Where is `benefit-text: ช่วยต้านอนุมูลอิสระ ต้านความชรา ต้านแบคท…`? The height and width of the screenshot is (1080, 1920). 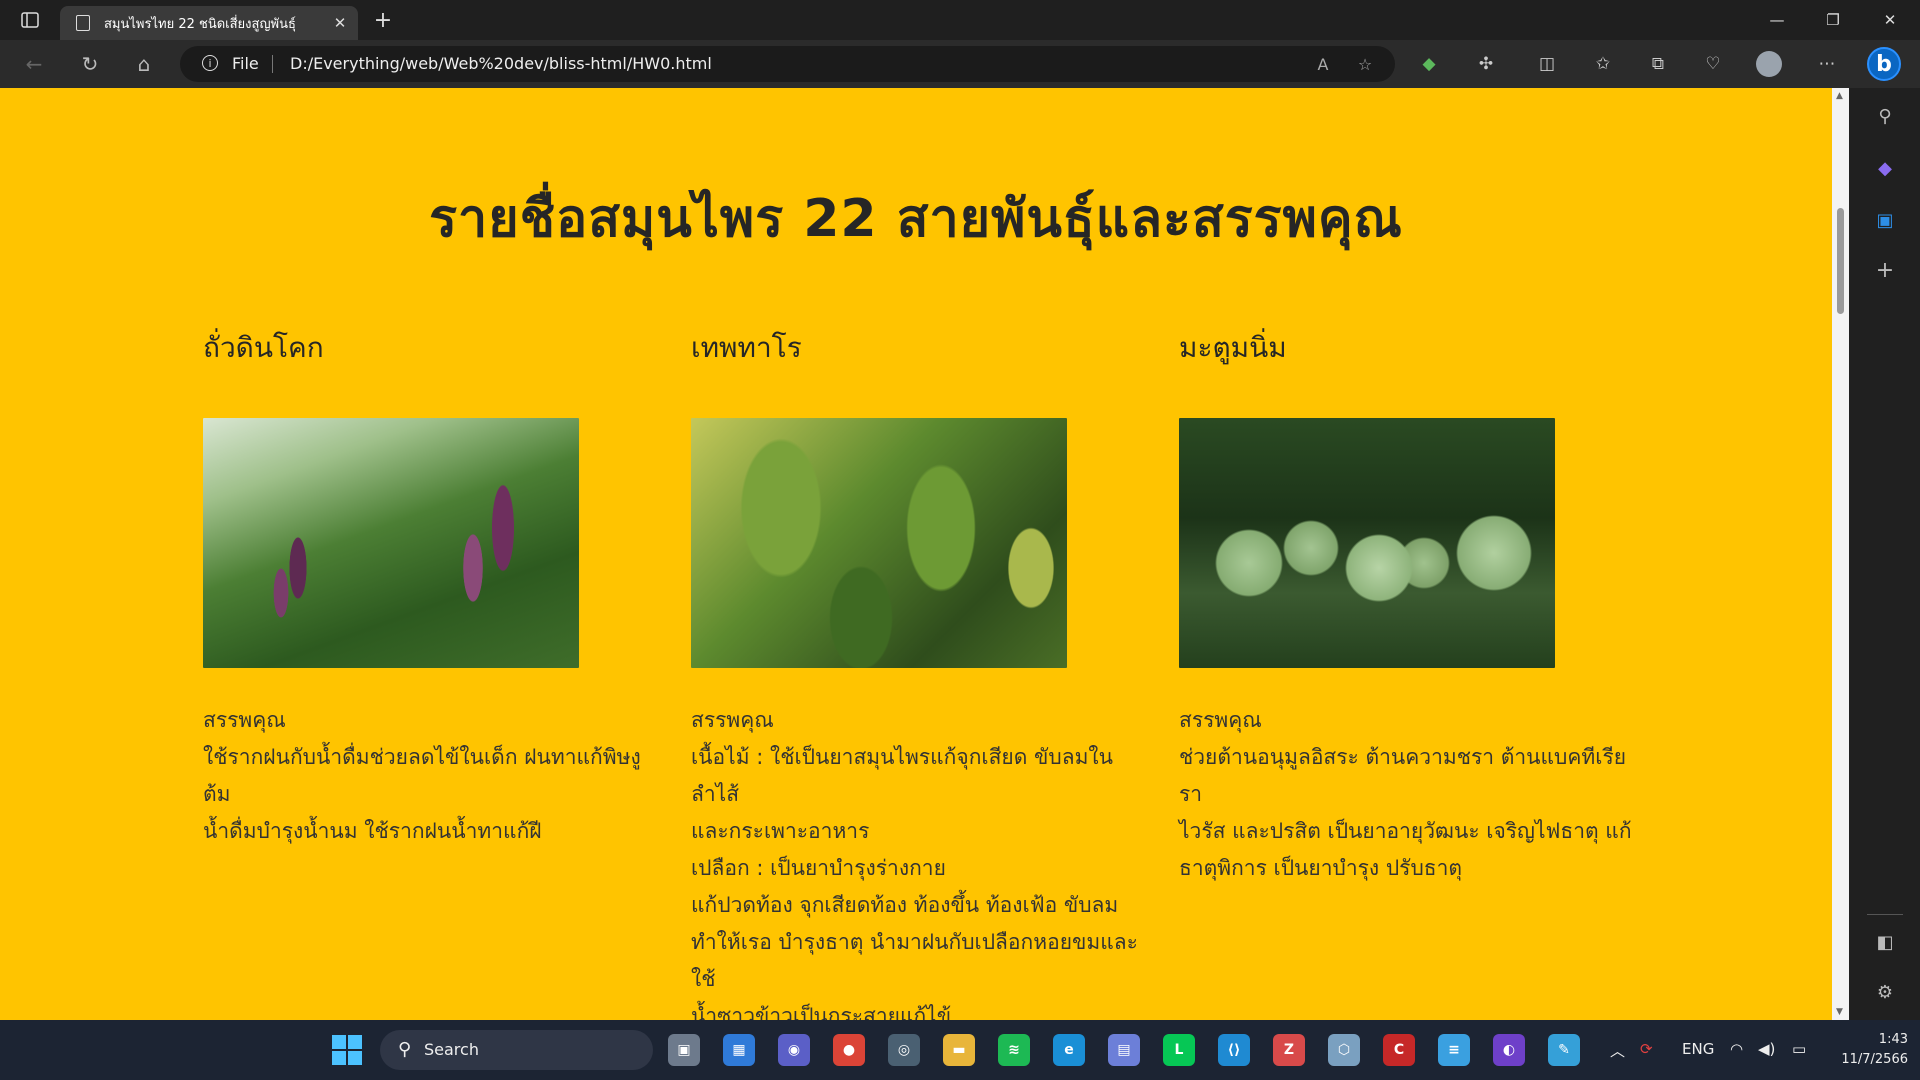
benefit-text: ช่วยต้านอนุมูลอิสระ ต้านความชรา ต้านแบคท… is located at coordinates (1405, 812).